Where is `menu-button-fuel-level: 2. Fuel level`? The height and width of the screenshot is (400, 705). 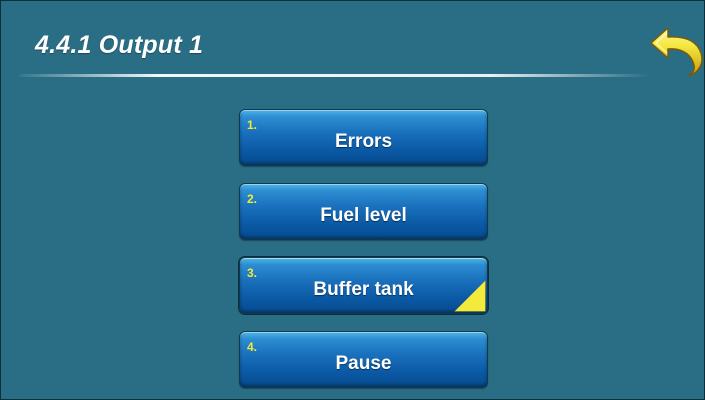 menu-button-fuel-level: 2. Fuel level is located at coordinates (363, 211).